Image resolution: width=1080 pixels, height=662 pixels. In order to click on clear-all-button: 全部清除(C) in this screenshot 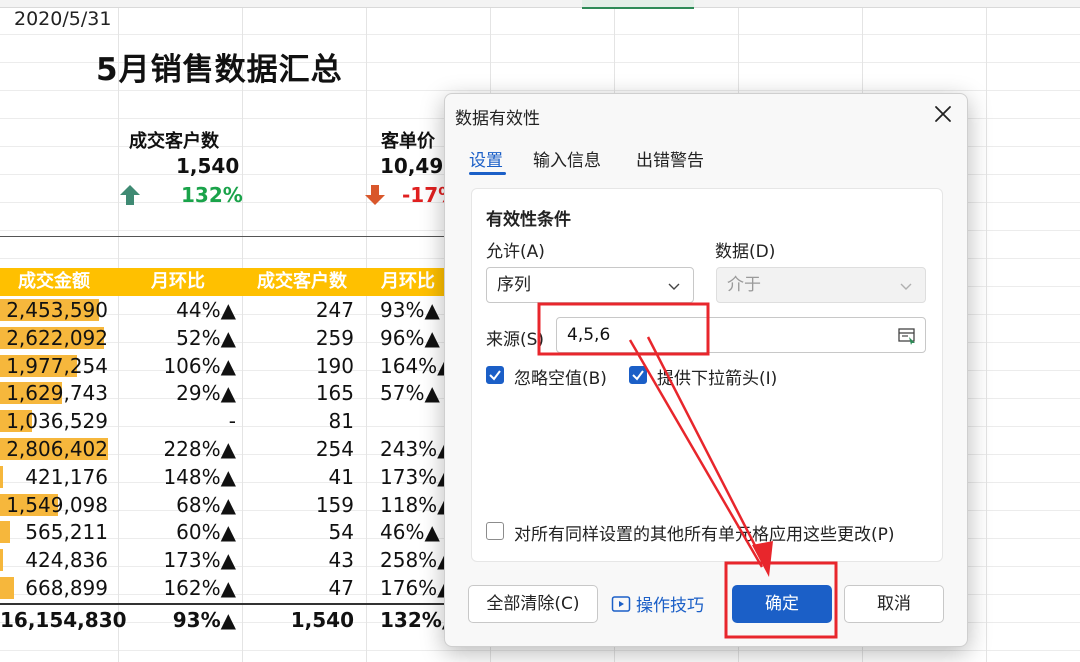, I will do `click(533, 604)`.